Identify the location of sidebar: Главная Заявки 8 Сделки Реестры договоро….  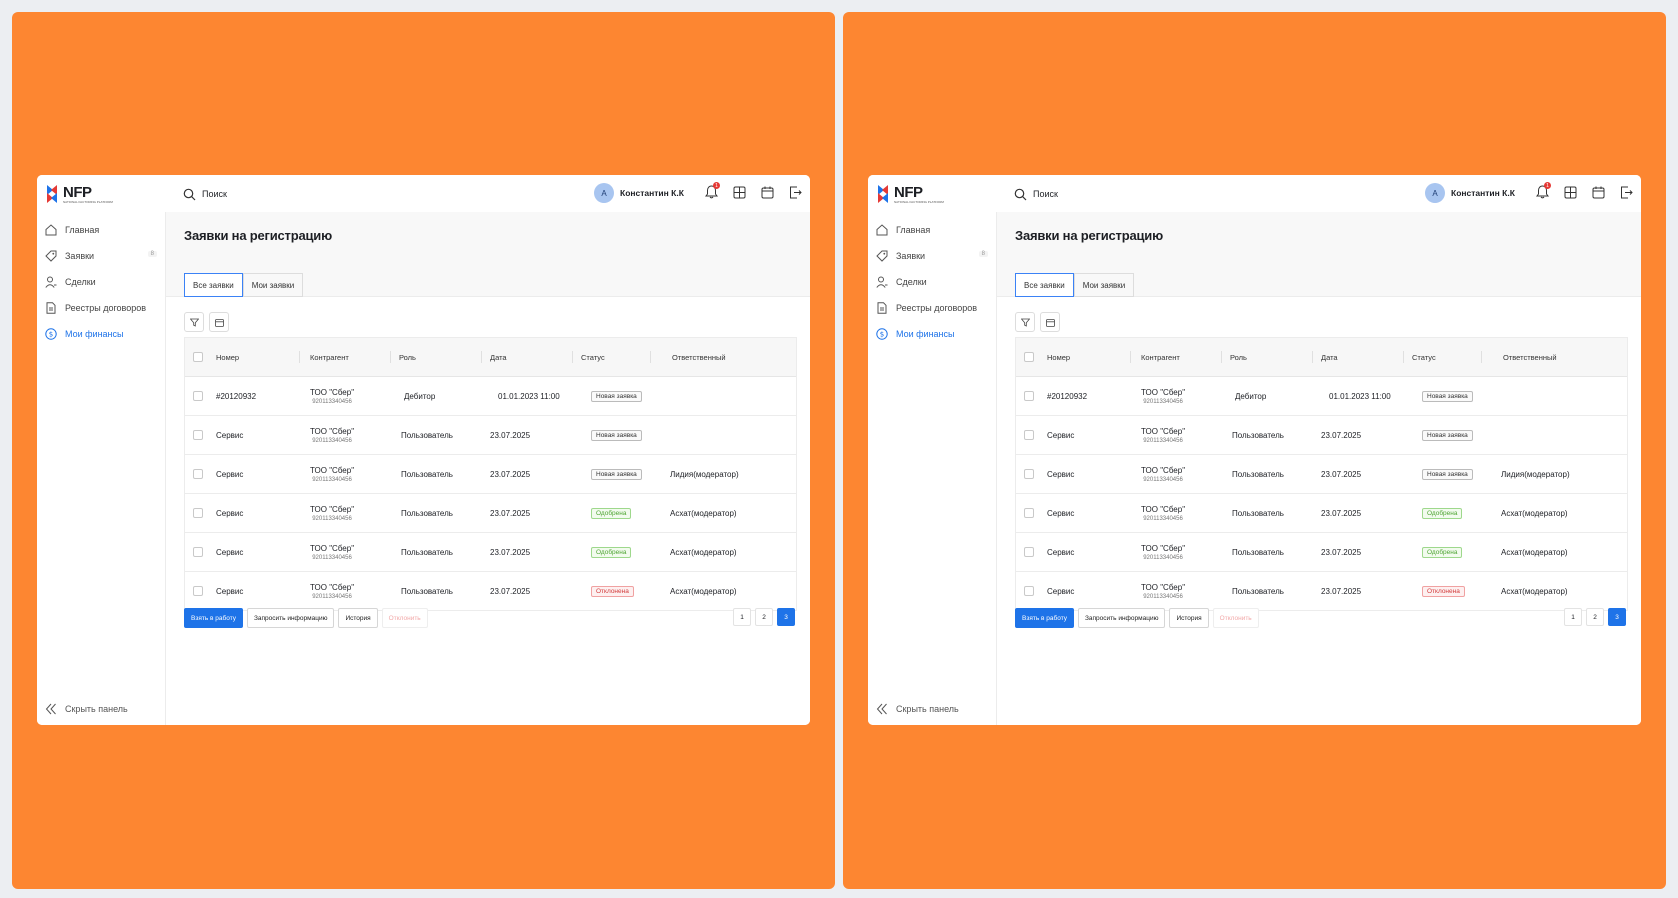
(101, 468).